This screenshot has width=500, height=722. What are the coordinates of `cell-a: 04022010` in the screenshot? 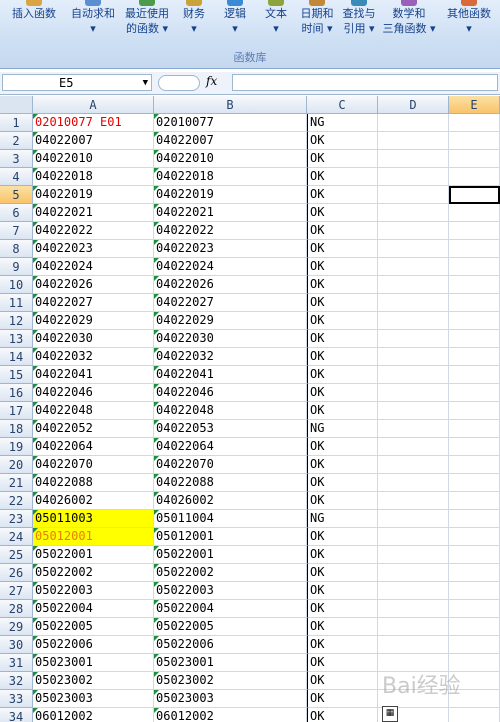 It's located at (93, 159).